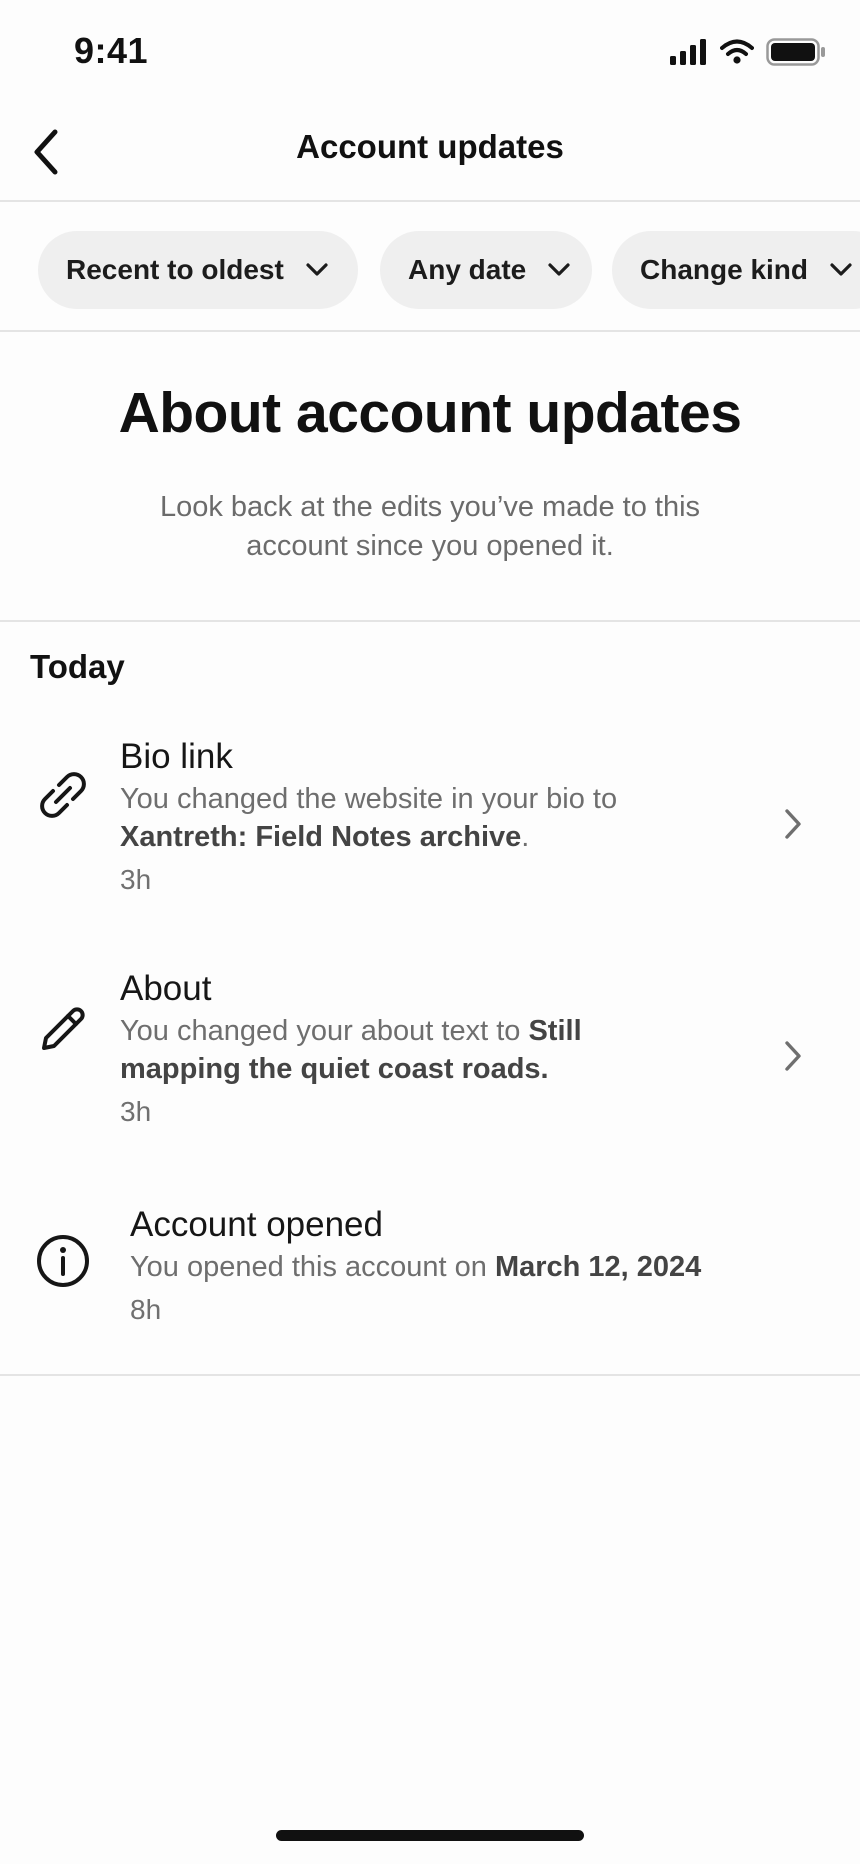 The image size is (860, 1864). I want to click on status-bar: 9:41, so click(430, 54).